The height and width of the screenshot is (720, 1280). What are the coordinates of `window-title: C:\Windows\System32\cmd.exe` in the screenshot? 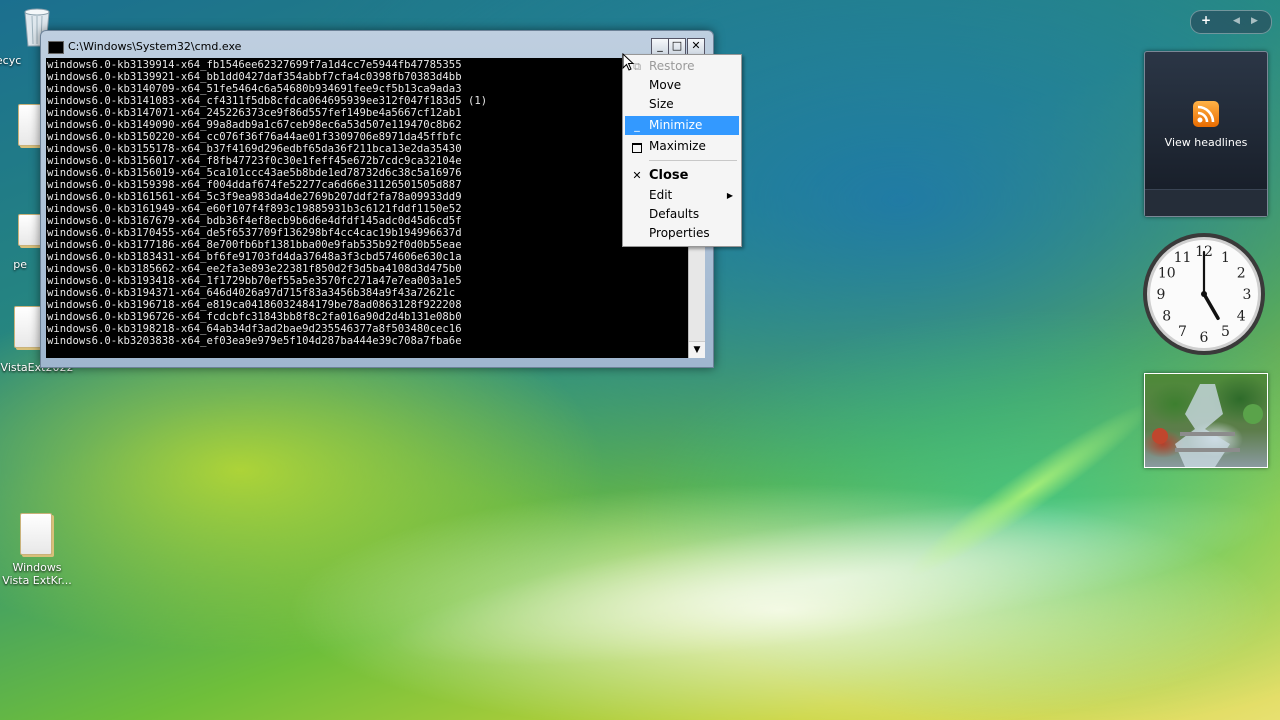 It's located at (155, 46).